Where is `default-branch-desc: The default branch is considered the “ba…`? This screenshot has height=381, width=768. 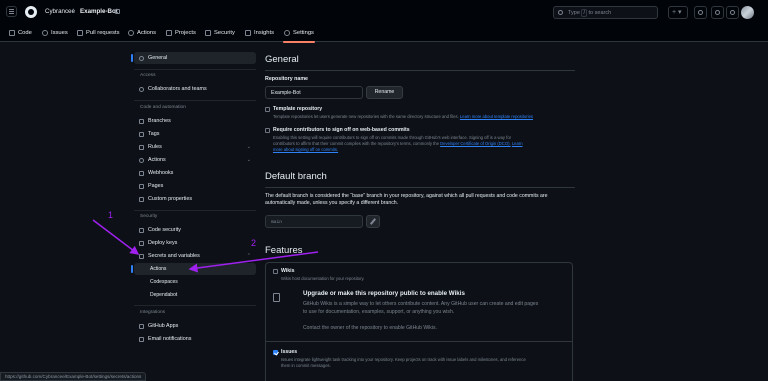
default-branch-desc: The default branch is considered the “ba… is located at coordinates (406, 199).